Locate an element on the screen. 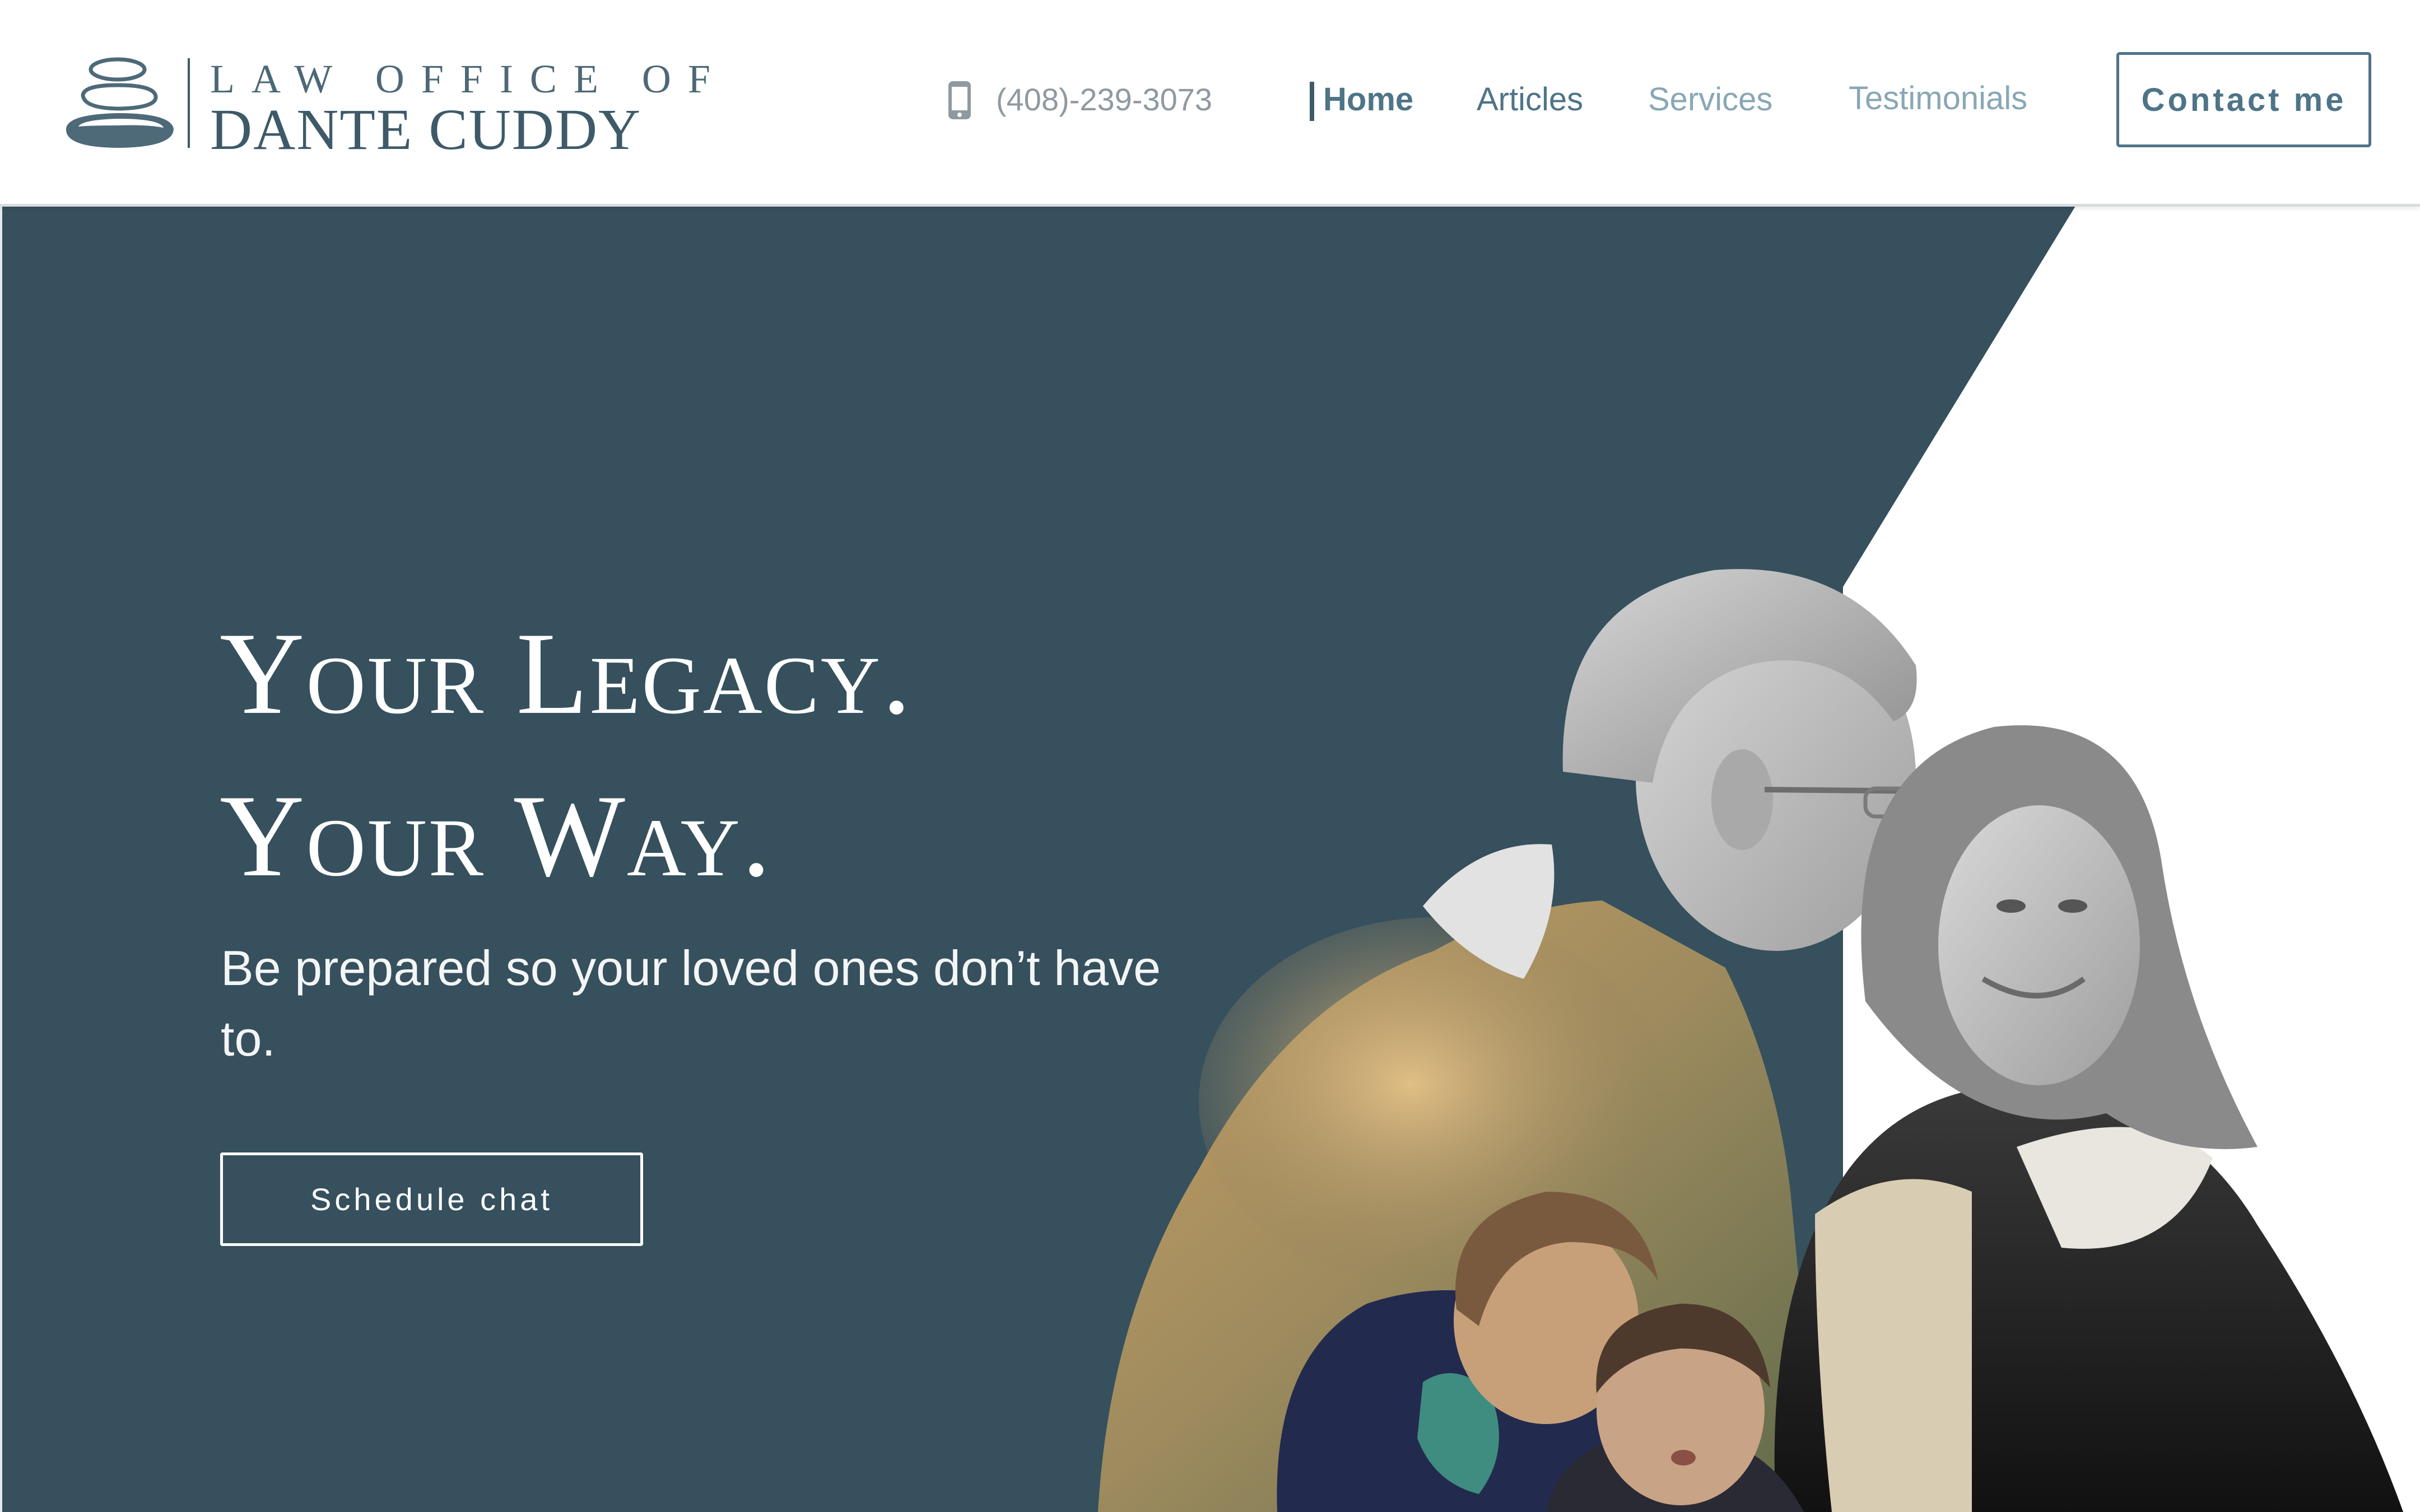 The height and width of the screenshot is (1512, 2420). nav-home: Home is located at coordinates (1368, 100).